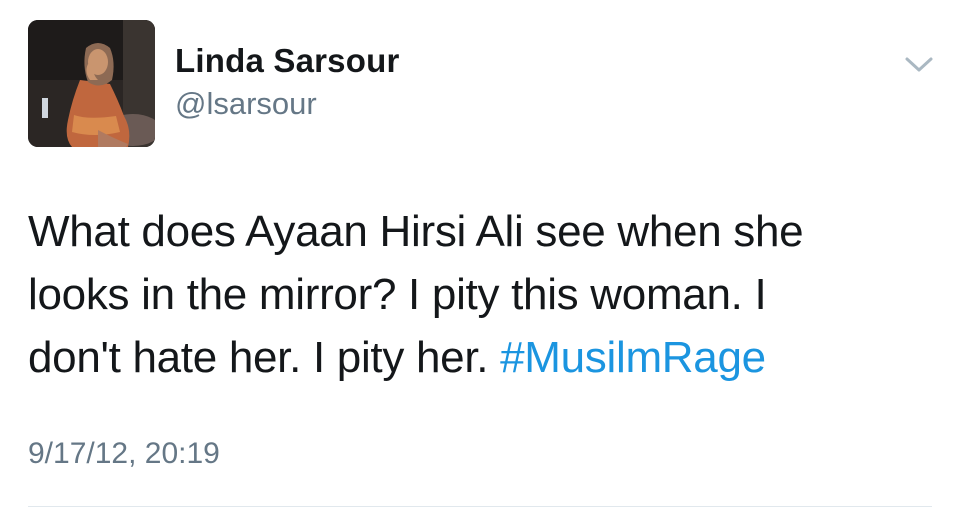 This screenshot has width=960, height=517. I want to click on tweet-text-line: don't hate her. I pity her. #MusilmRage, so click(478, 357).